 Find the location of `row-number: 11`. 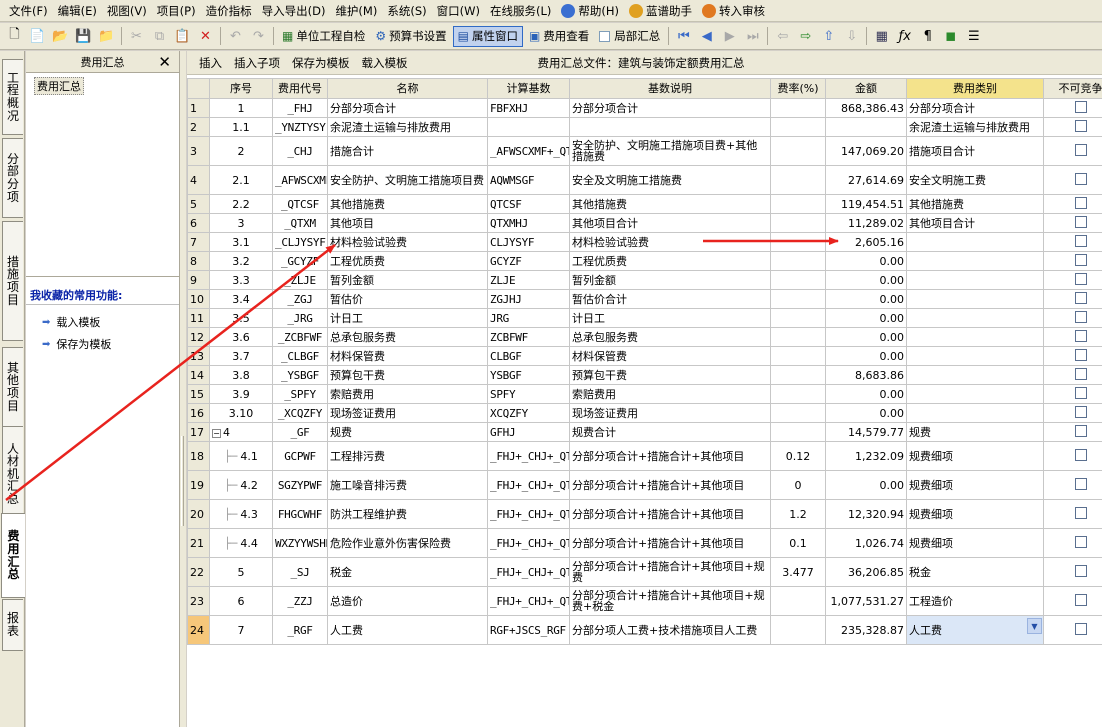

row-number: 11 is located at coordinates (198, 318).